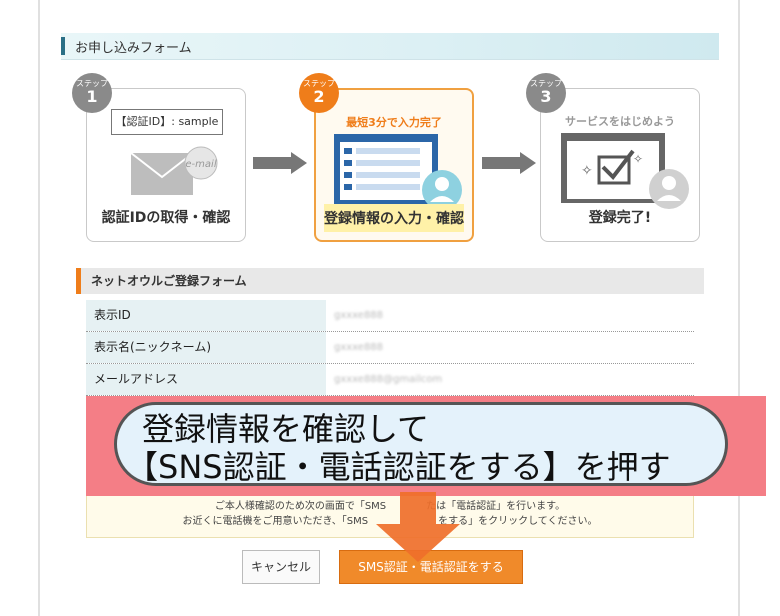 Image resolution: width=780 pixels, height=616 pixels. What do you see at coordinates (394, 122) in the screenshot?
I see `step-2-tagline: 最短3分で入力完了` at bounding box center [394, 122].